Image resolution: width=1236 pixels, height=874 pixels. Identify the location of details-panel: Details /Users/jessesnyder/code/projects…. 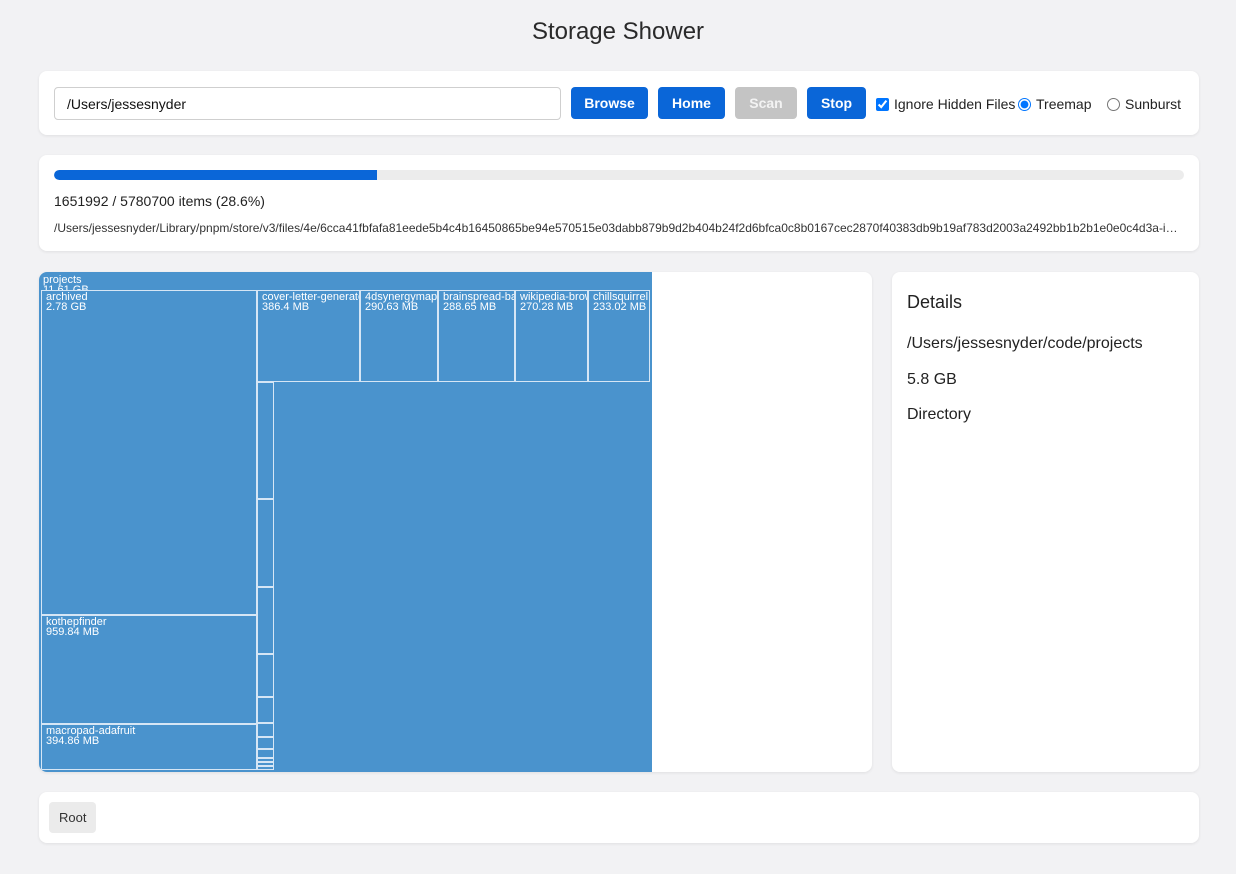
(1045, 522).